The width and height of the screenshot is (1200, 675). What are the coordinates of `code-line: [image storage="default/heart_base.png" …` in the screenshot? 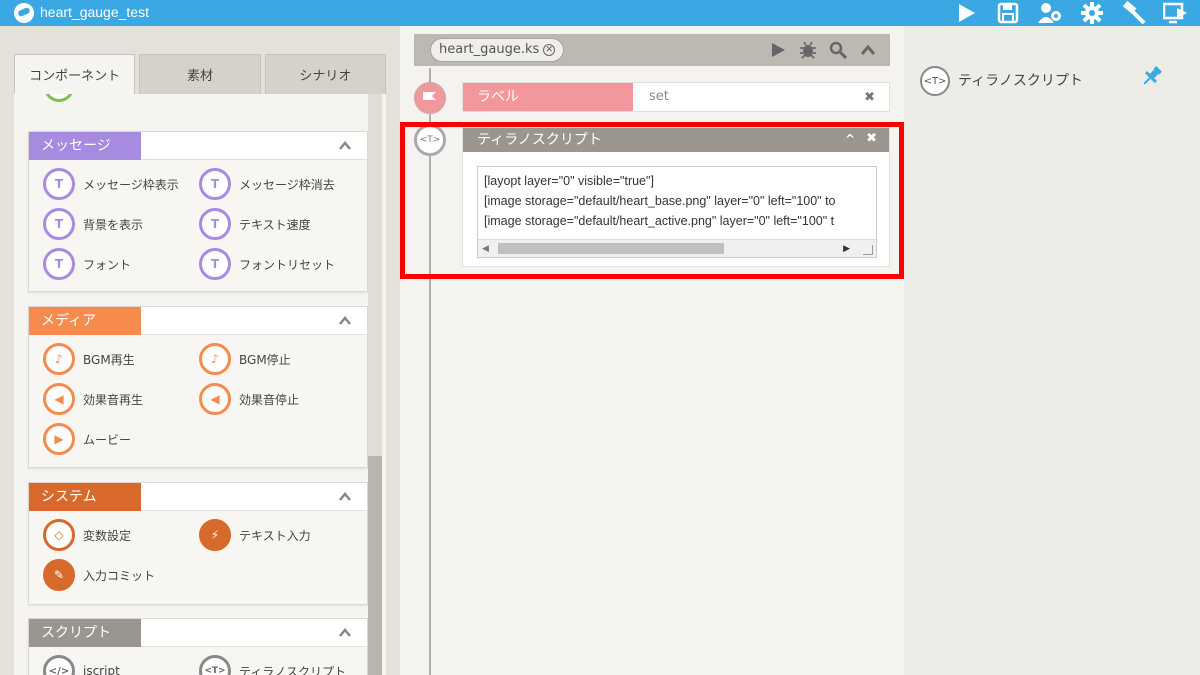 It's located at (660, 201).